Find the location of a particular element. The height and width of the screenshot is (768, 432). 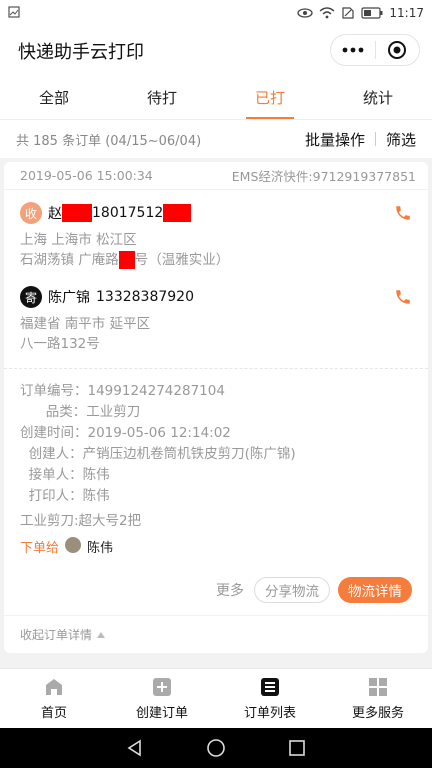

call-sender-button is located at coordinates (403, 299).